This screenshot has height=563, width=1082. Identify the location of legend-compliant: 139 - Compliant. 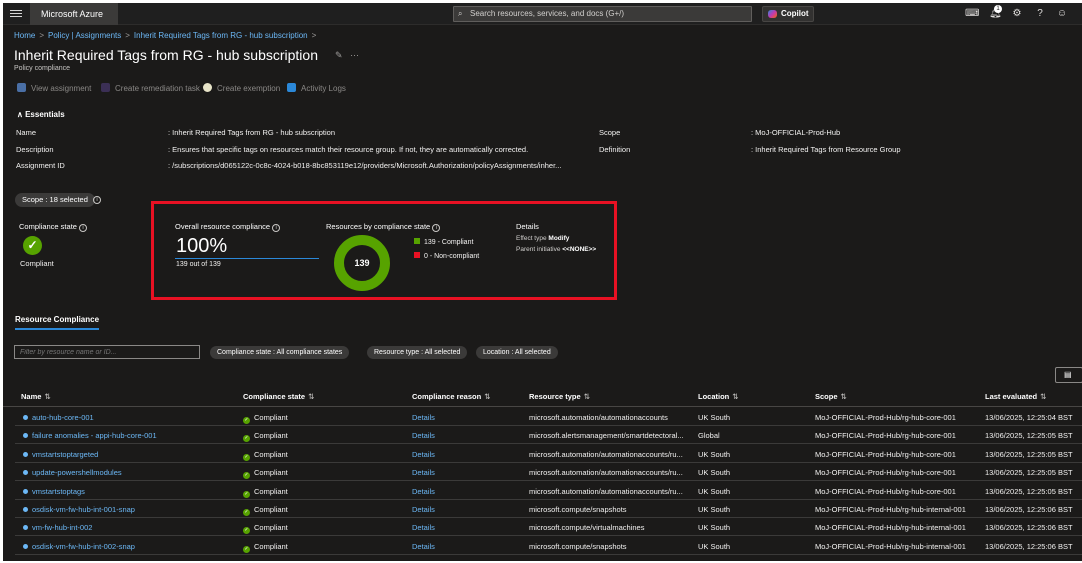
(443, 242).